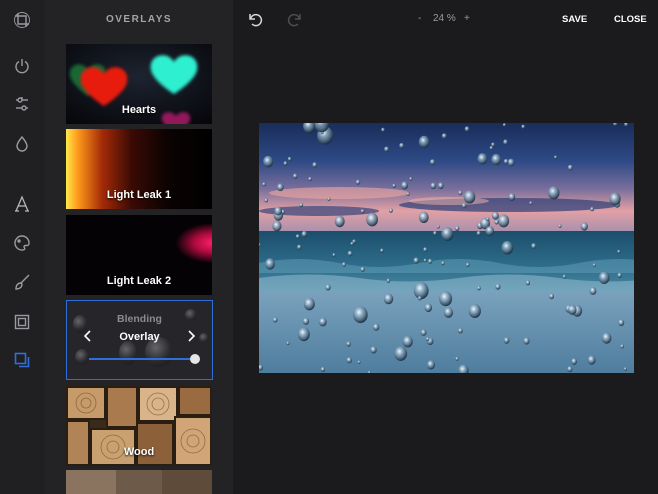  I want to click on adjust-icon, so click(22, 104).